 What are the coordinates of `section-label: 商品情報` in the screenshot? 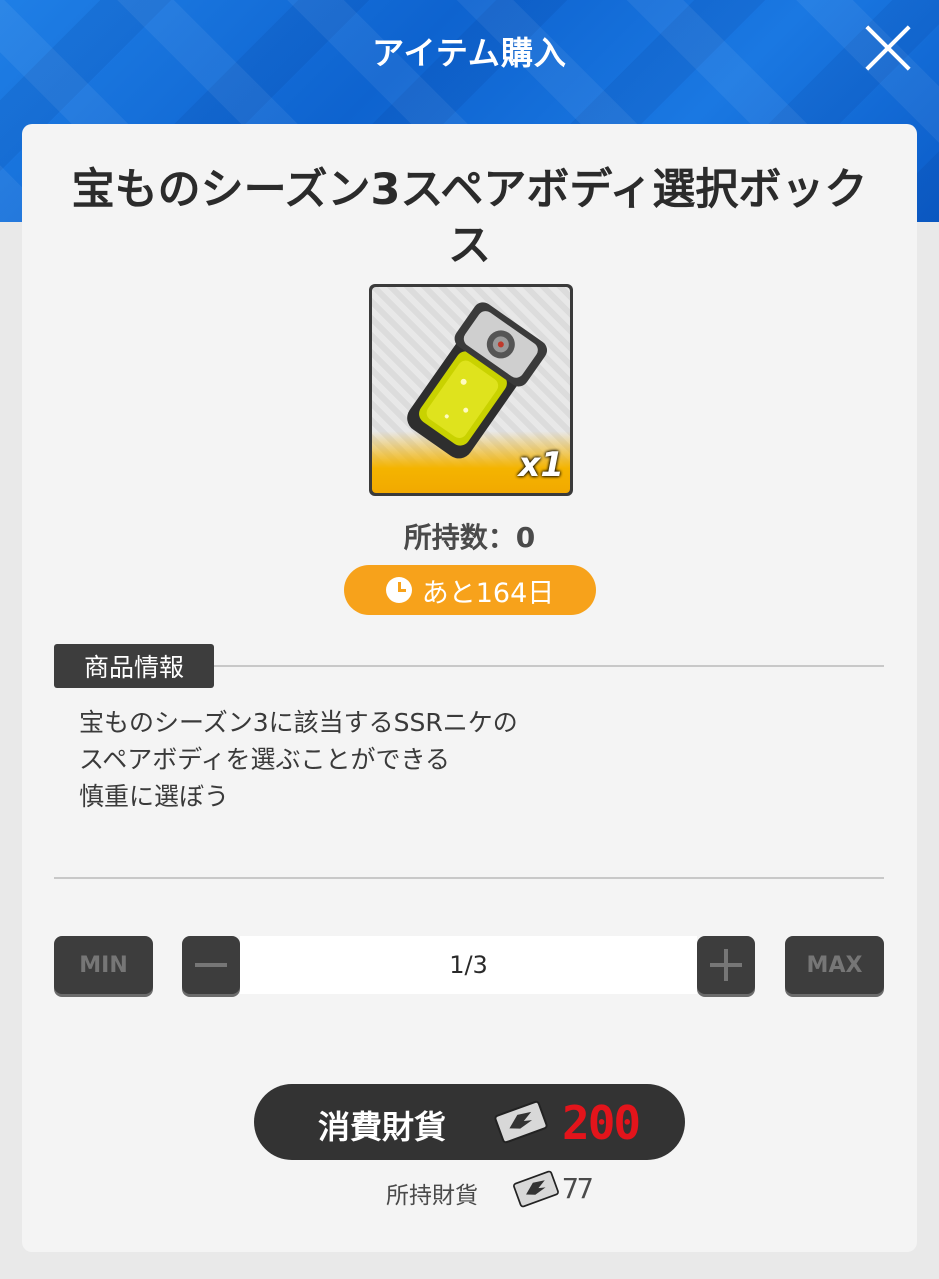 It's located at (134, 666).